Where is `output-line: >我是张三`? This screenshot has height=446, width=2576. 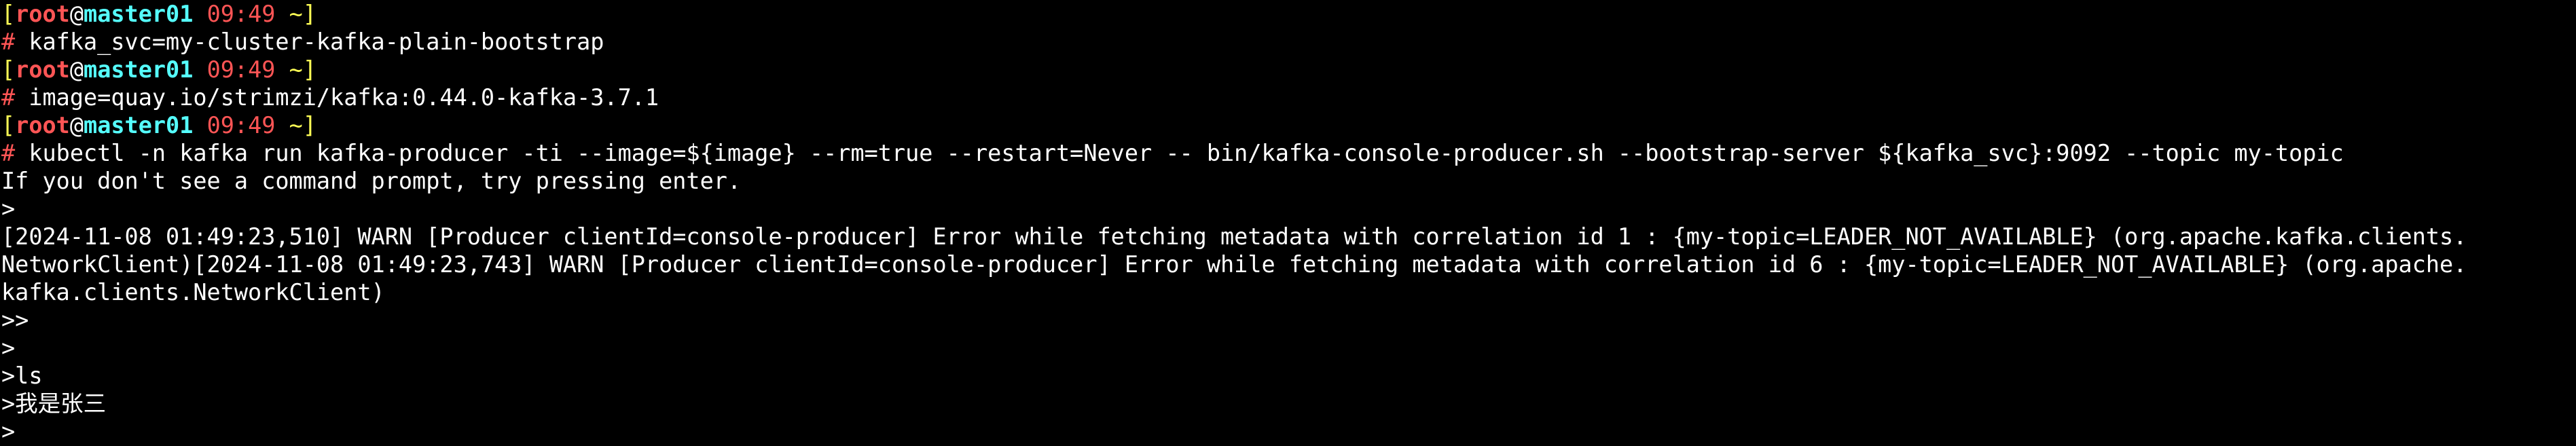
output-line: >我是张三 is located at coordinates (54, 403).